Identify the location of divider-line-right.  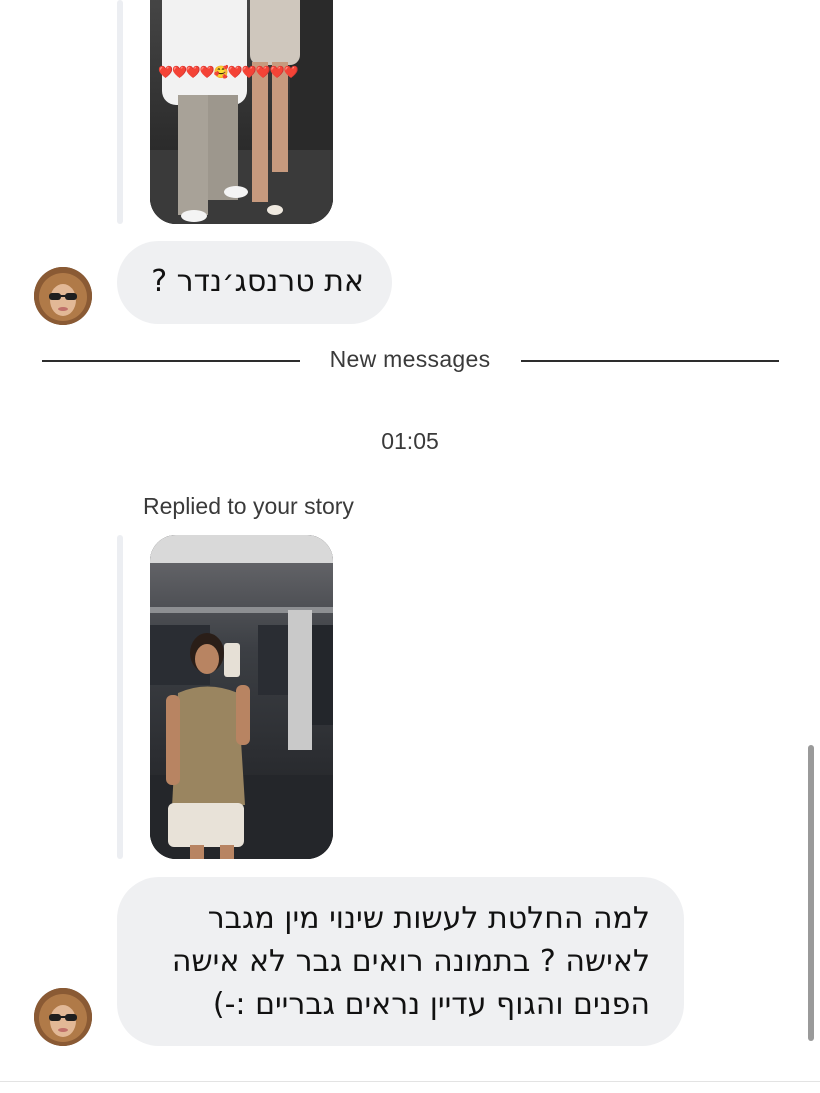
(650, 361).